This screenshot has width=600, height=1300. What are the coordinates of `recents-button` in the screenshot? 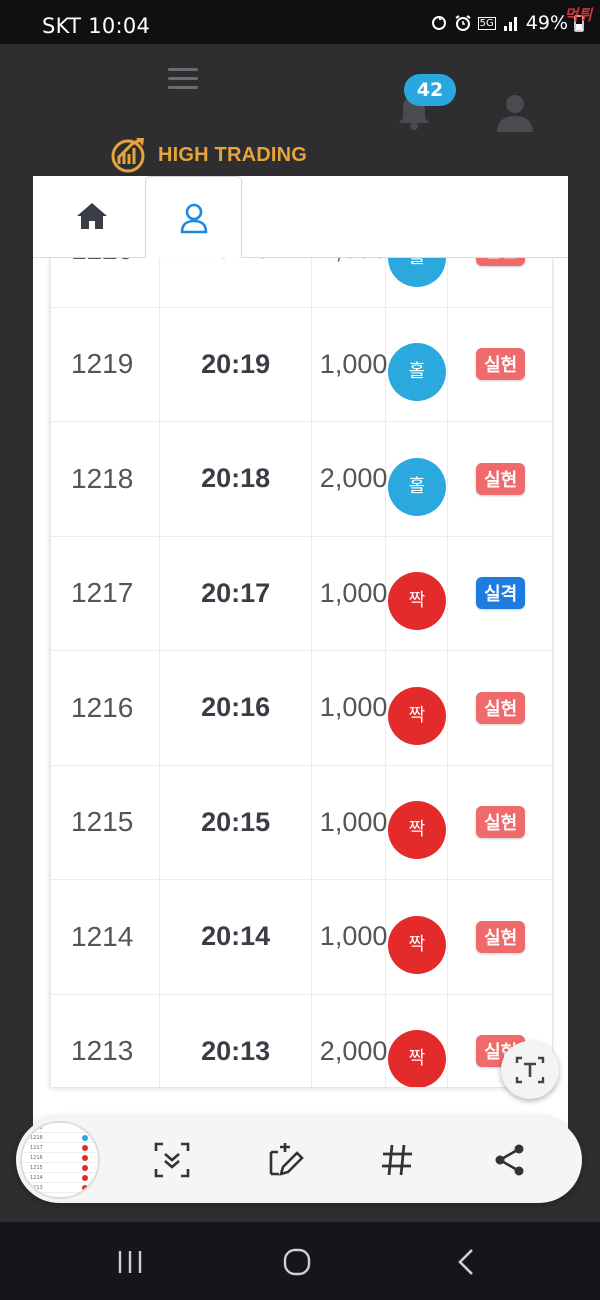 It's located at (130, 1262).